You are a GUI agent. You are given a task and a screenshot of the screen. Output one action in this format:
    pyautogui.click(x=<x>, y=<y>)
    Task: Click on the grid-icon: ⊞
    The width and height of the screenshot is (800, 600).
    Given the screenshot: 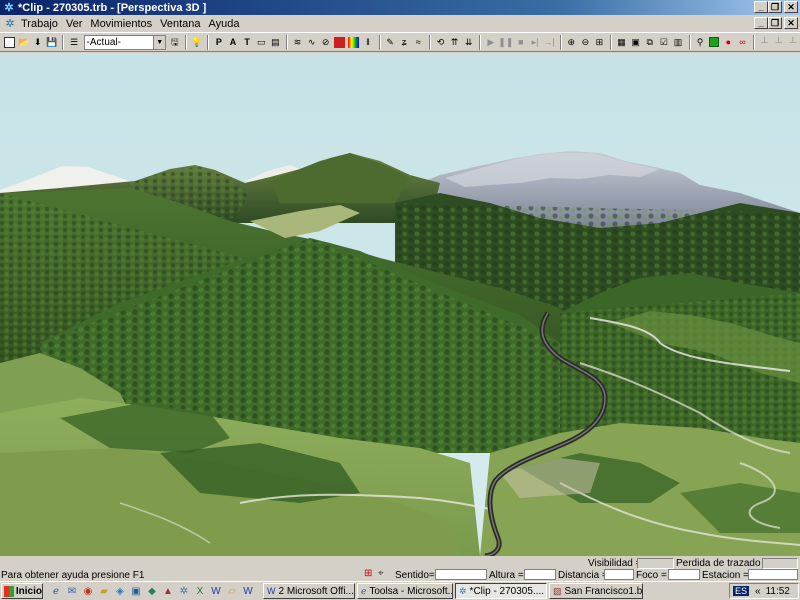 What is the action you would take?
    pyautogui.click(x=599, y=42)
    